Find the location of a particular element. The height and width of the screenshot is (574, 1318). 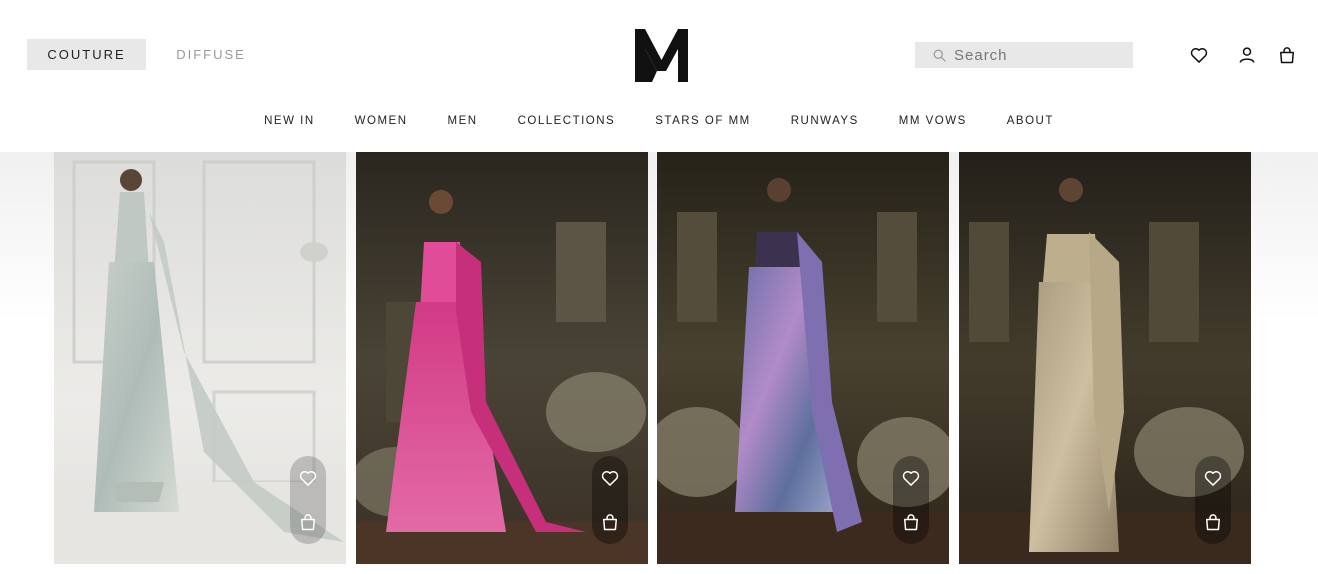

nav-women: WOMEN is located at coordinates (381, 121).